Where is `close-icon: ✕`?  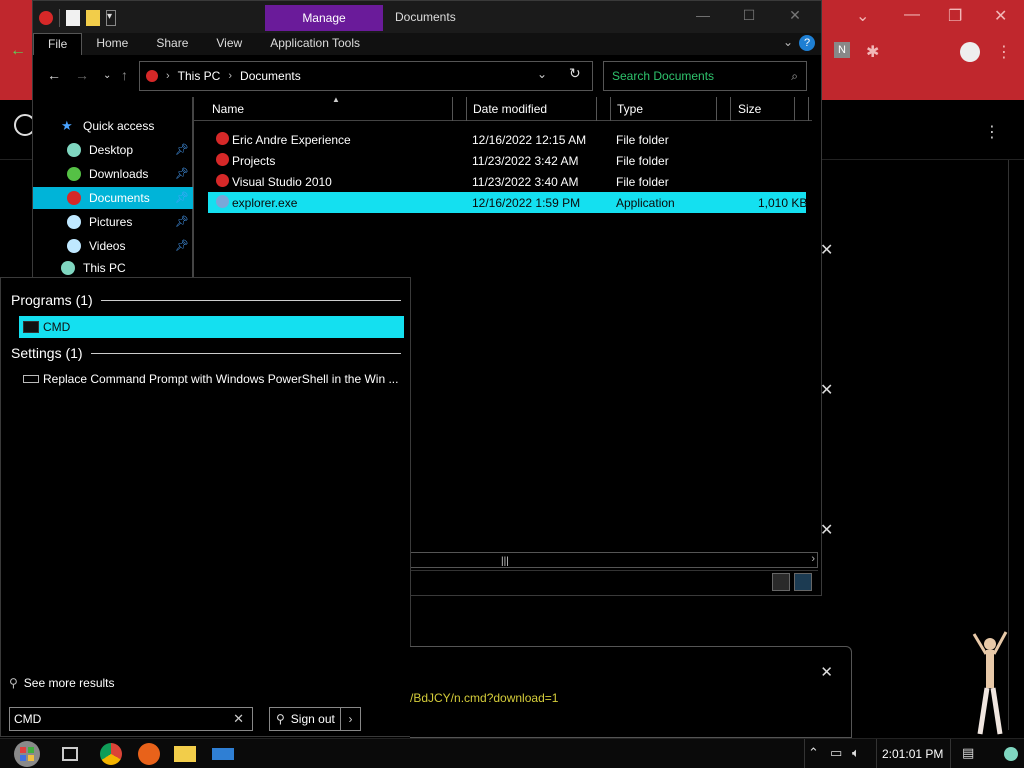 close-icon: ✕ is located at coordinates (826, 672).